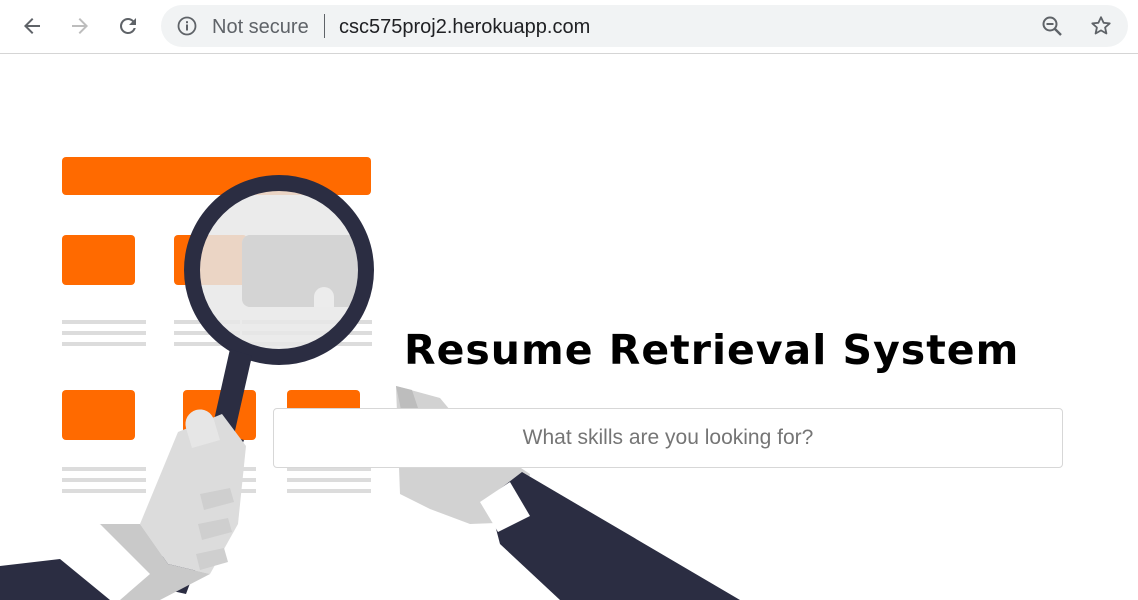 This screenshot has height=600, width=1138. What do you see at coordinates (260, 27) in the screenshot?
I see `security-label: Not secure` at bounding box center [260, 27].